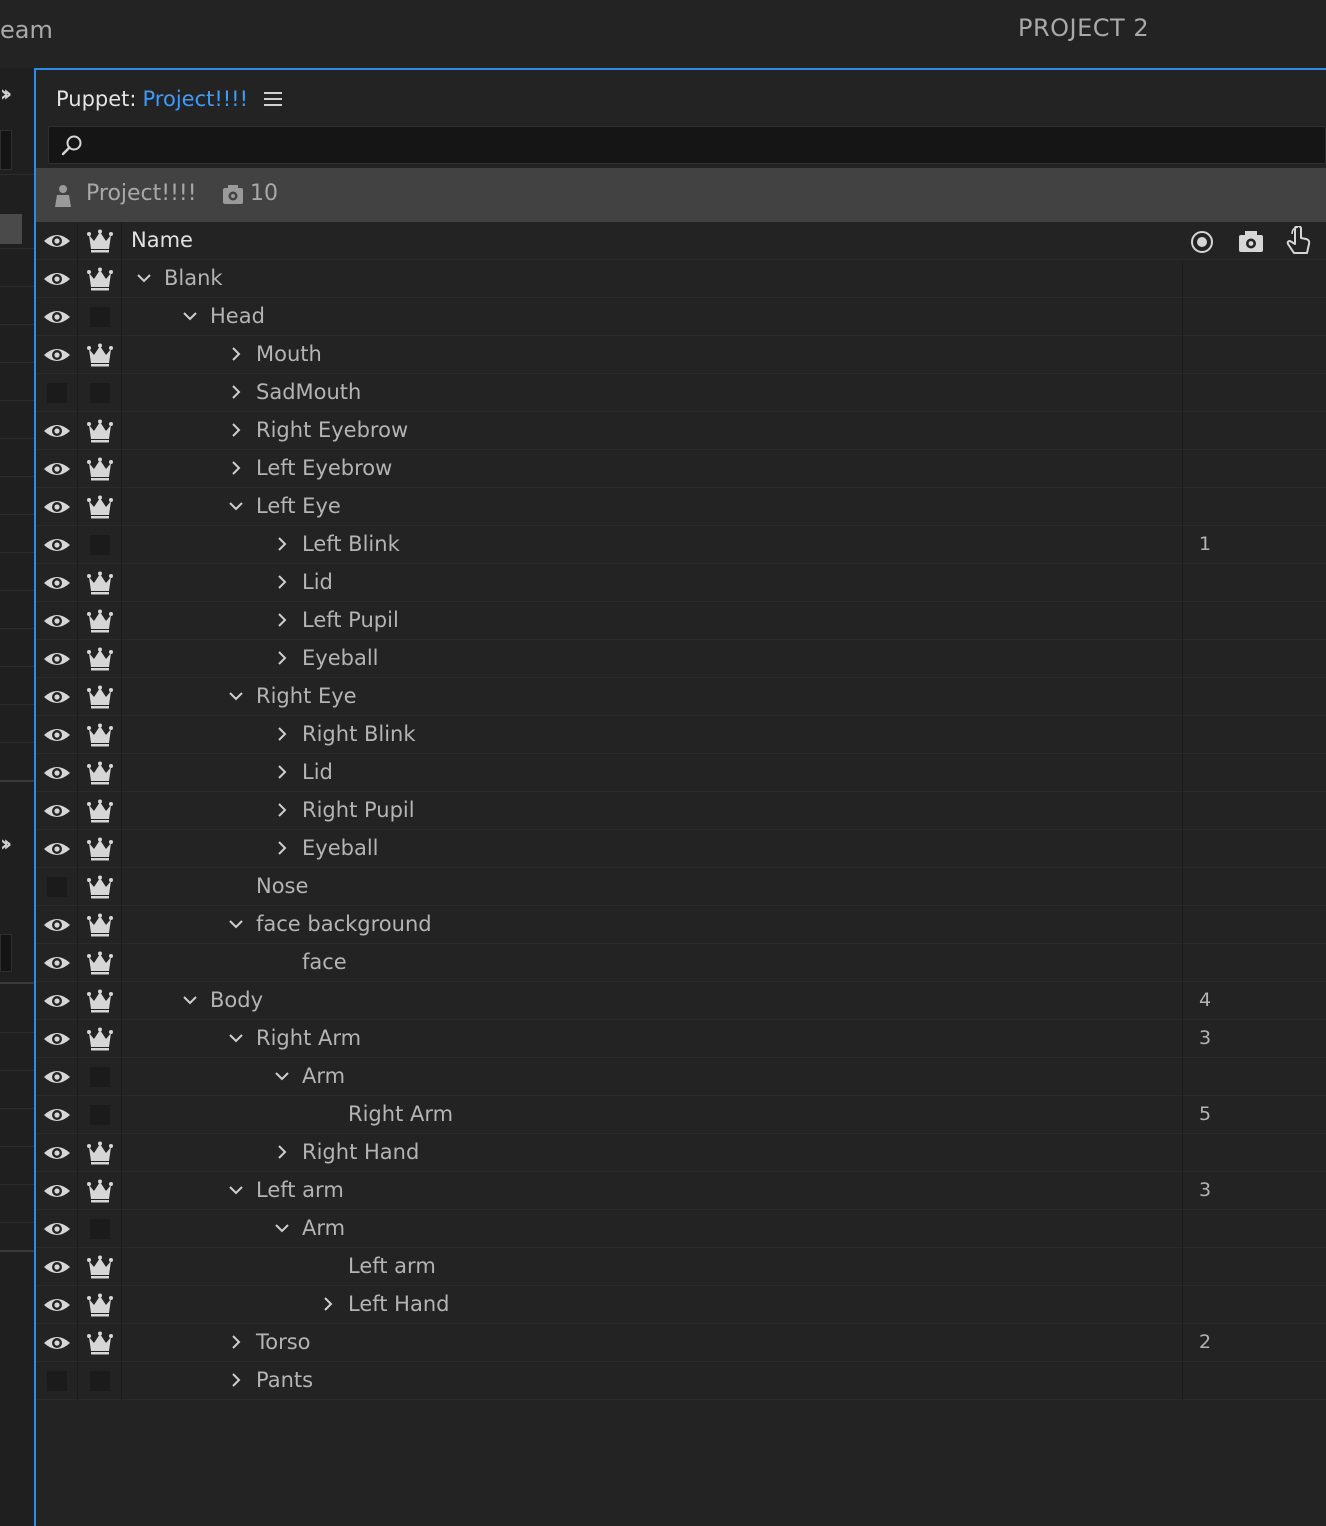  What do you see at coordinates (681, 279) in the screenshot?
I see `tree-row: Blank` at bounding box center [681, 279].